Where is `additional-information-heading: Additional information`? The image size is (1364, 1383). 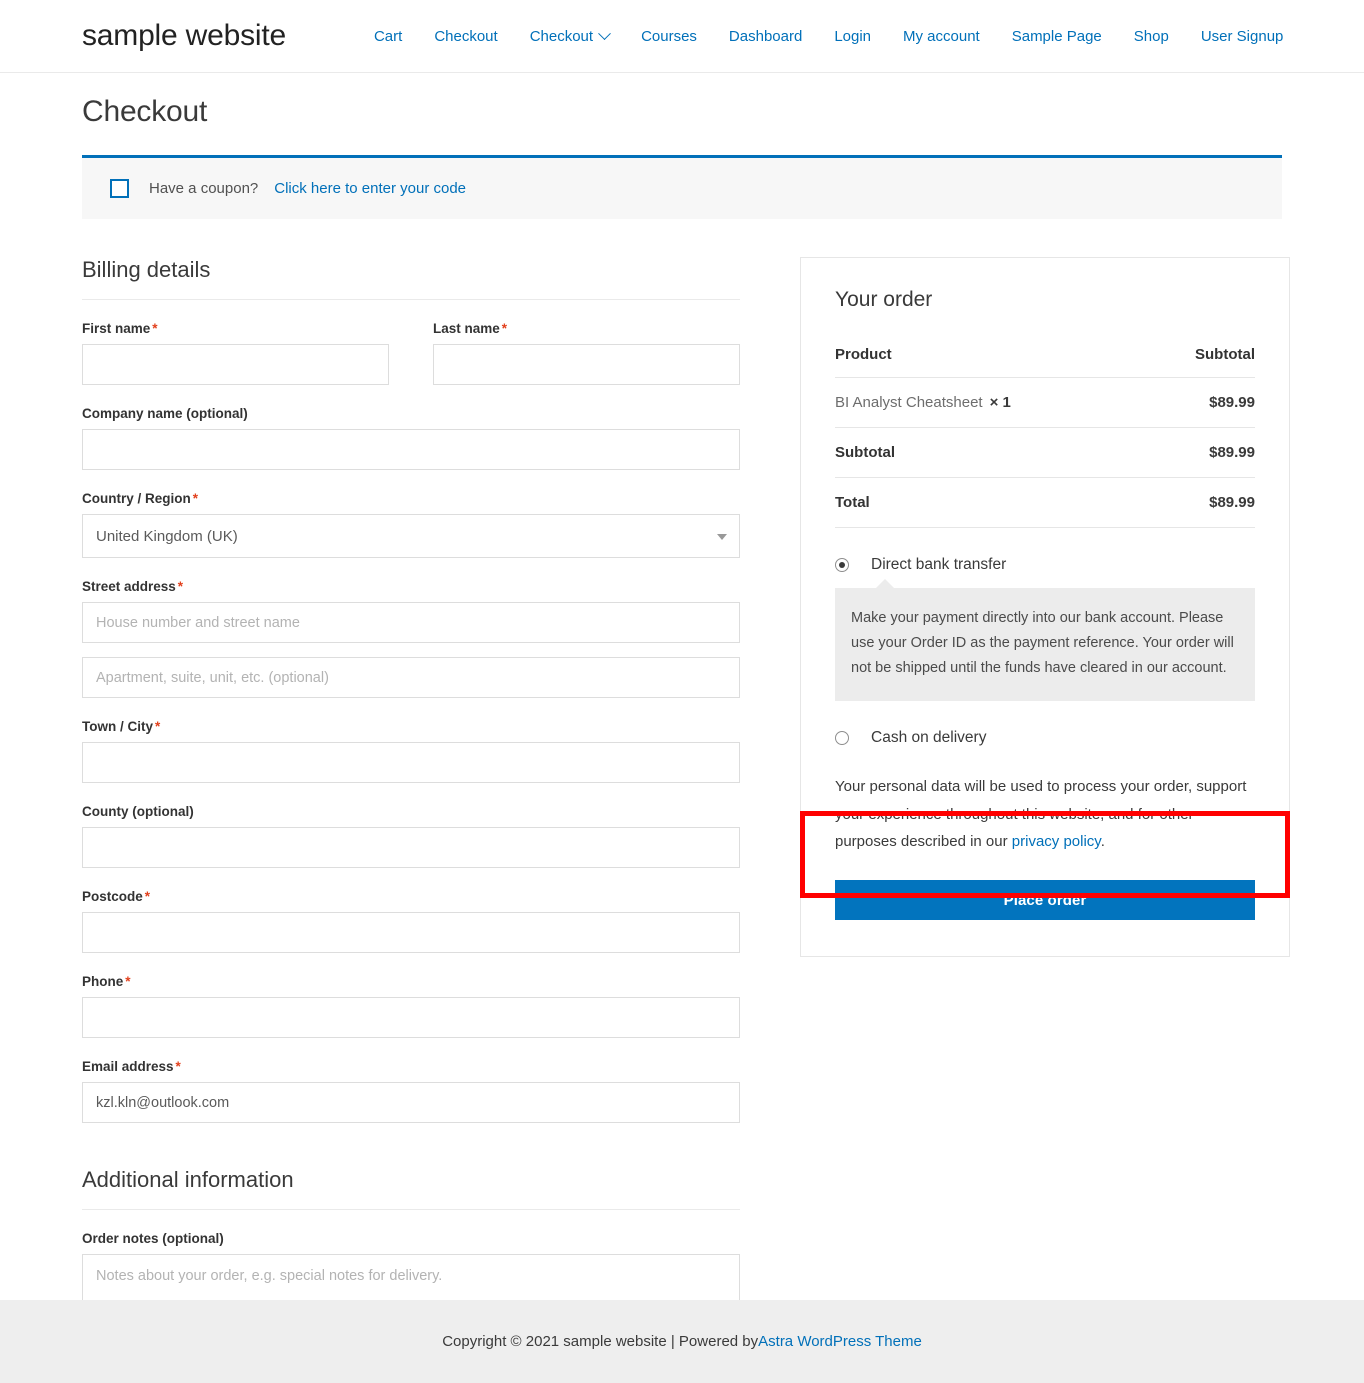
additional-information-heading: Additional information is located at coordinates (411, 1188).